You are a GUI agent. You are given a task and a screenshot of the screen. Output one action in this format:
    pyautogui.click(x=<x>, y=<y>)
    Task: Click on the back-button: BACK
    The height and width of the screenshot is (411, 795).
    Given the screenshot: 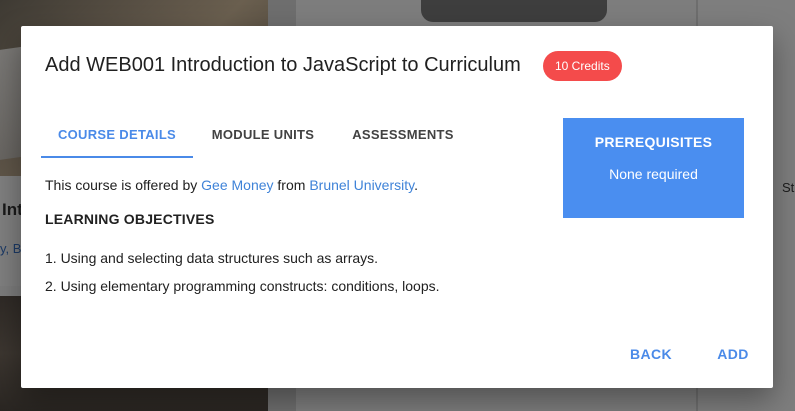 What is the action you would take?
    pyautogui.click(x=651, y=354)
    